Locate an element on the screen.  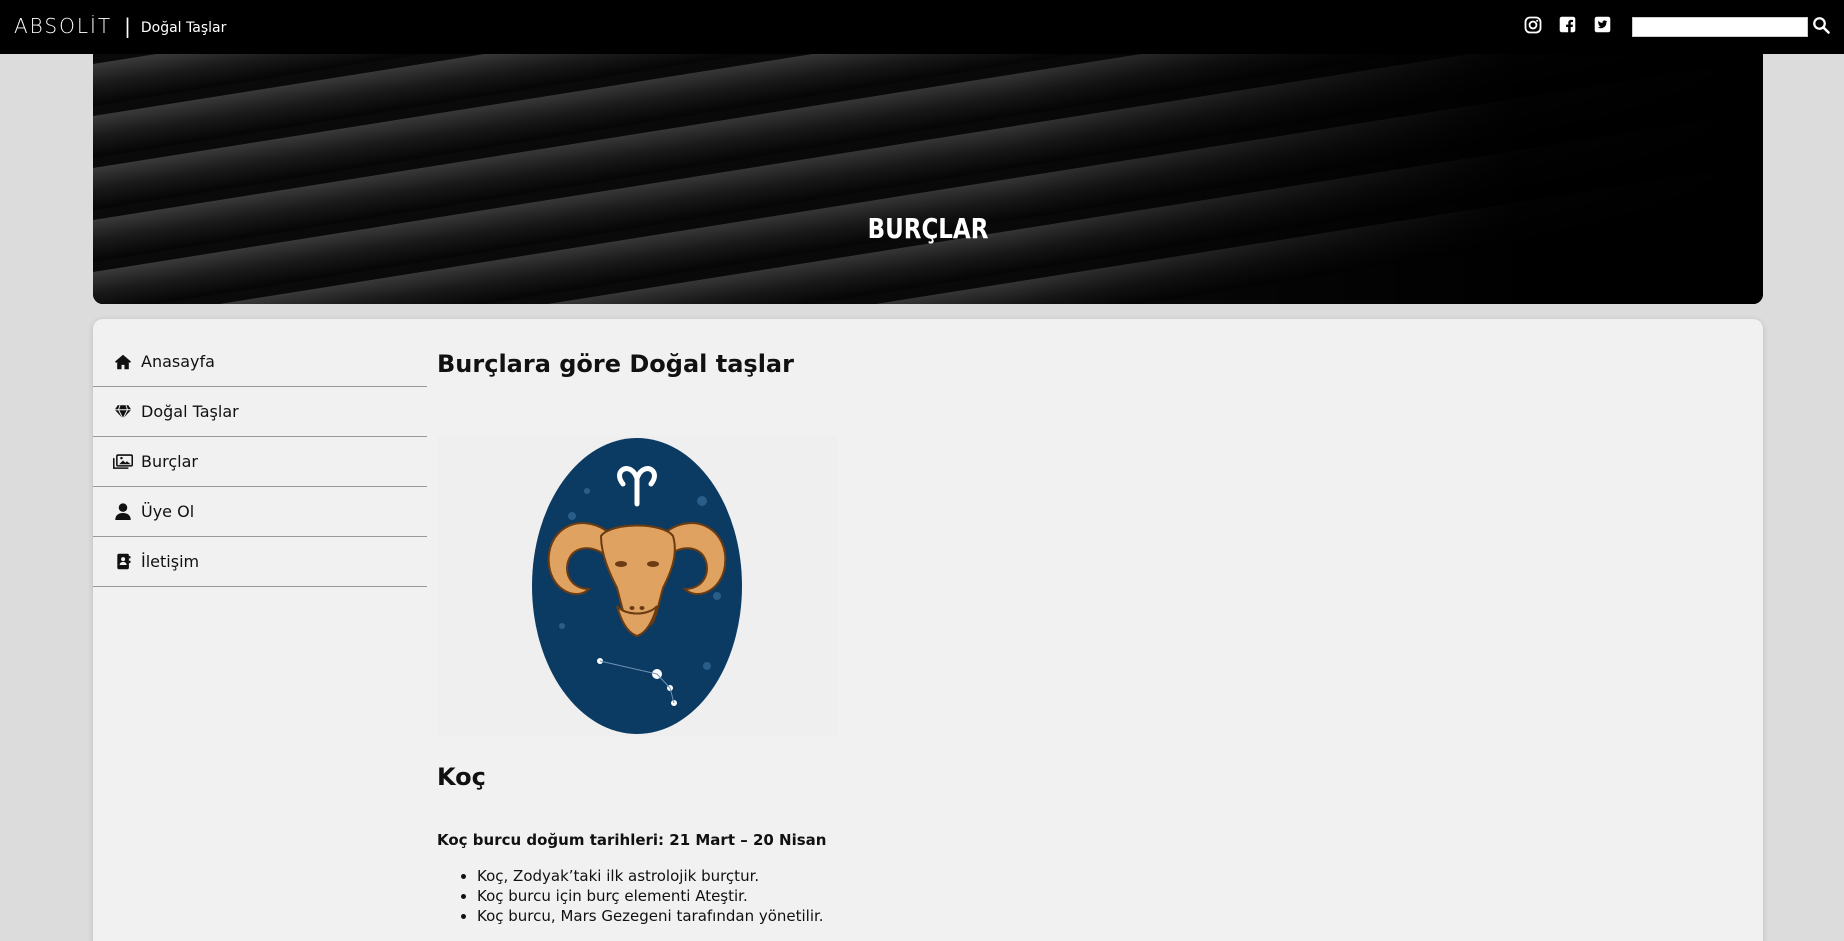
list-item: Koç burcu için burç elementi Ateştir. is located at coordinates (650, 896).